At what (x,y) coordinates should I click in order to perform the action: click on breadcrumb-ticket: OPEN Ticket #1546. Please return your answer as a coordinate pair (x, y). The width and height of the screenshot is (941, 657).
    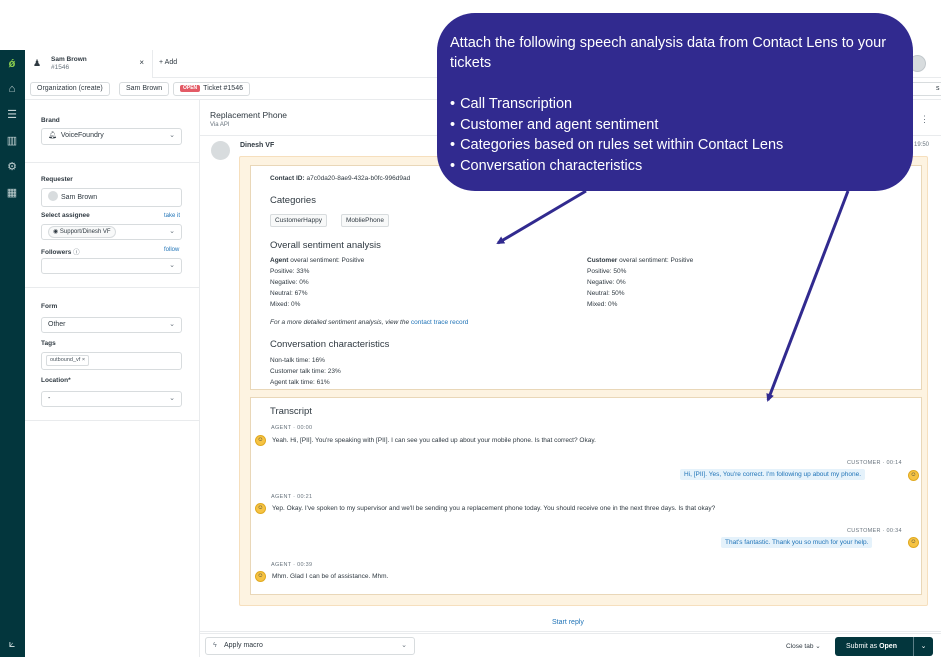
    Looking at the image, I should click on (211, 89).